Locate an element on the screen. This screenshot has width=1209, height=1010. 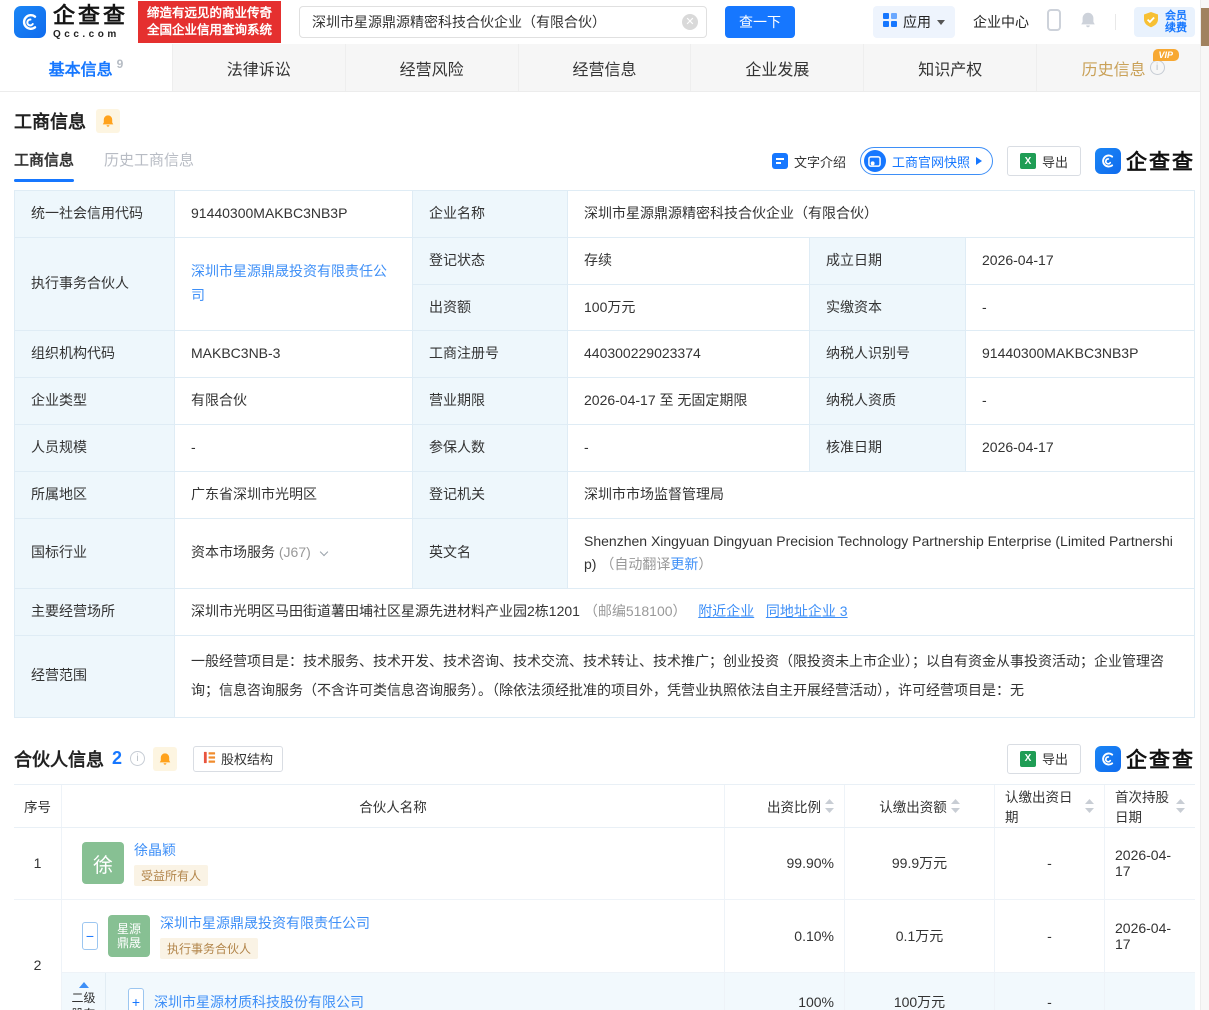
info-label: 英文名 is located at coordinates (490, 553).